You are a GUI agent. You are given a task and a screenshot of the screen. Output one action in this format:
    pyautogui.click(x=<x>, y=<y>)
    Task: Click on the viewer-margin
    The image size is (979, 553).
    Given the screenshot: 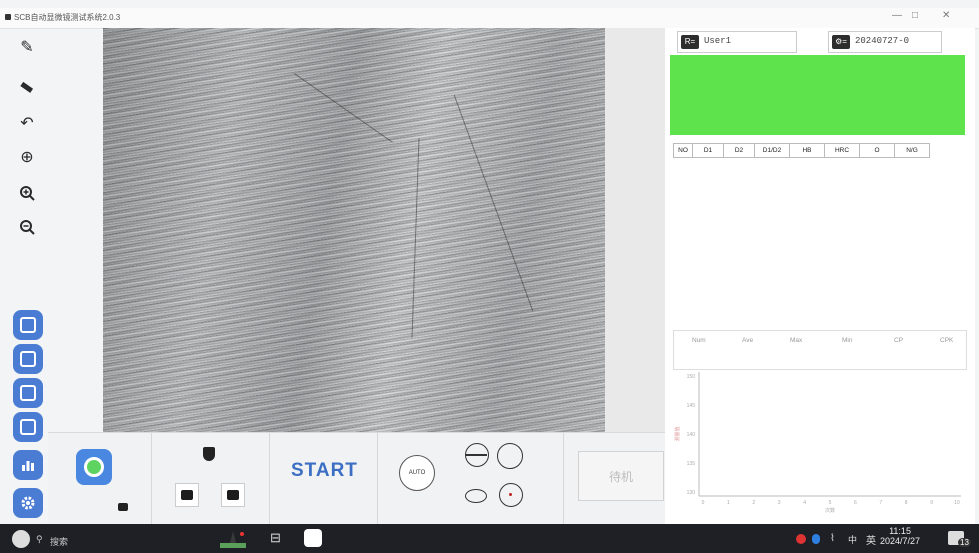 What is the action you would take?
    pyautogui.click(x=635, y=230)
    